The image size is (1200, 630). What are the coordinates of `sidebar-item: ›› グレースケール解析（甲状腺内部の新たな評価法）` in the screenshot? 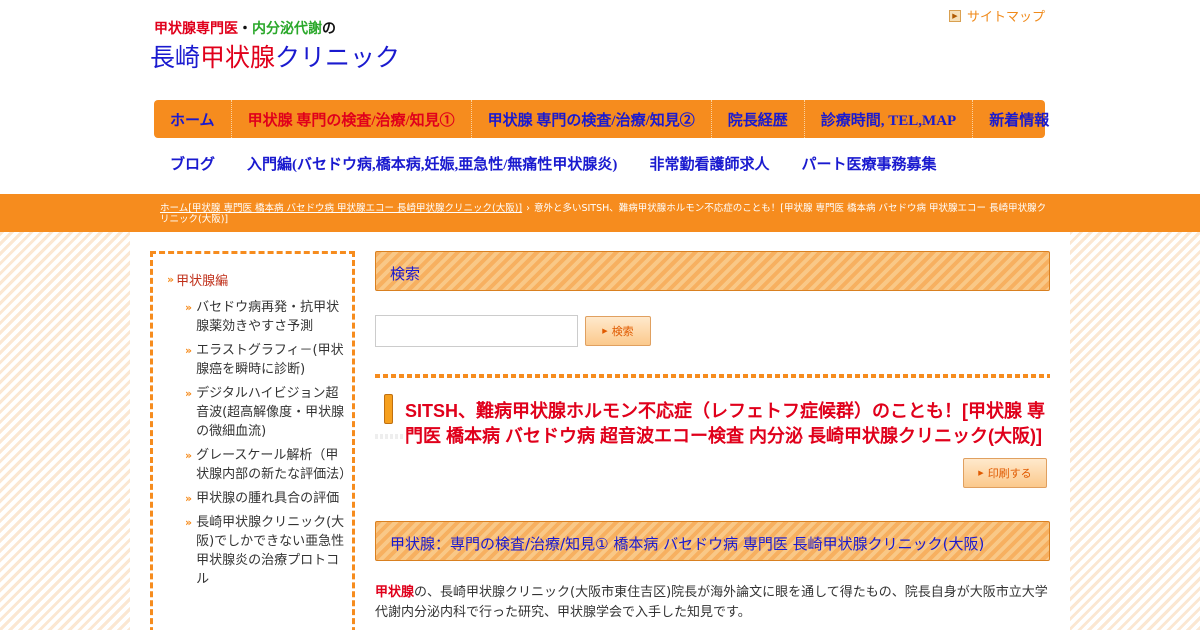 It's located at (269, 465).